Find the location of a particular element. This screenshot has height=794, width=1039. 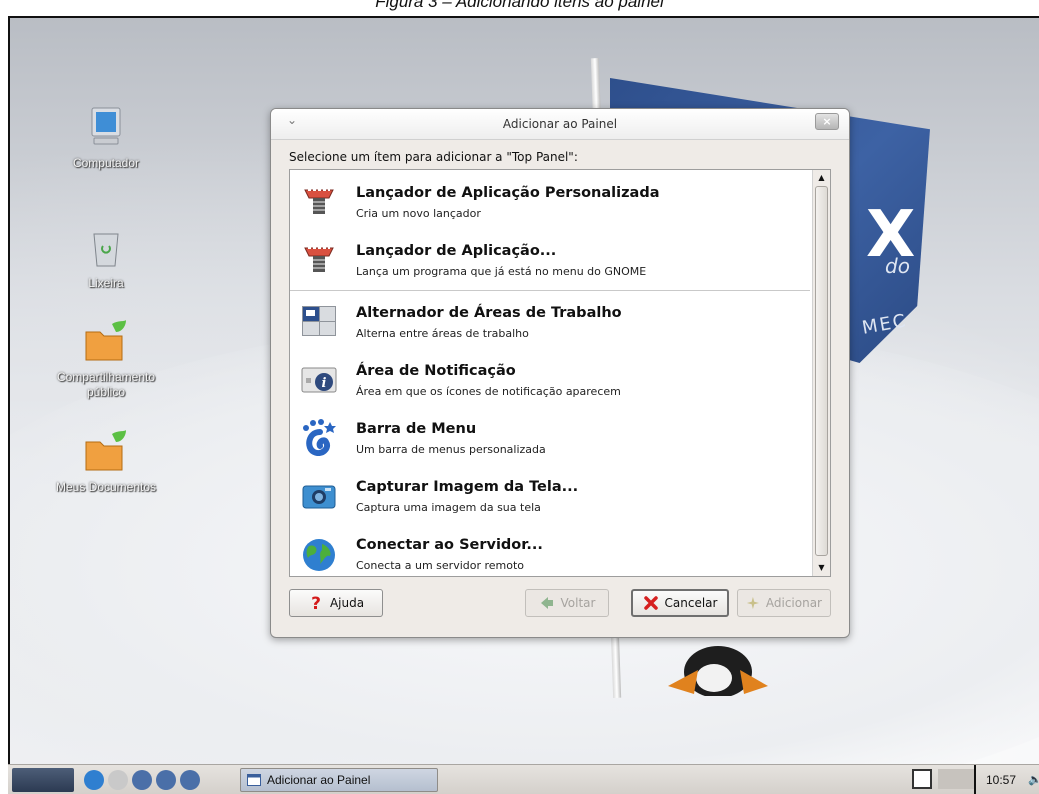

main-menu-button is located at coordinates (43, 780).